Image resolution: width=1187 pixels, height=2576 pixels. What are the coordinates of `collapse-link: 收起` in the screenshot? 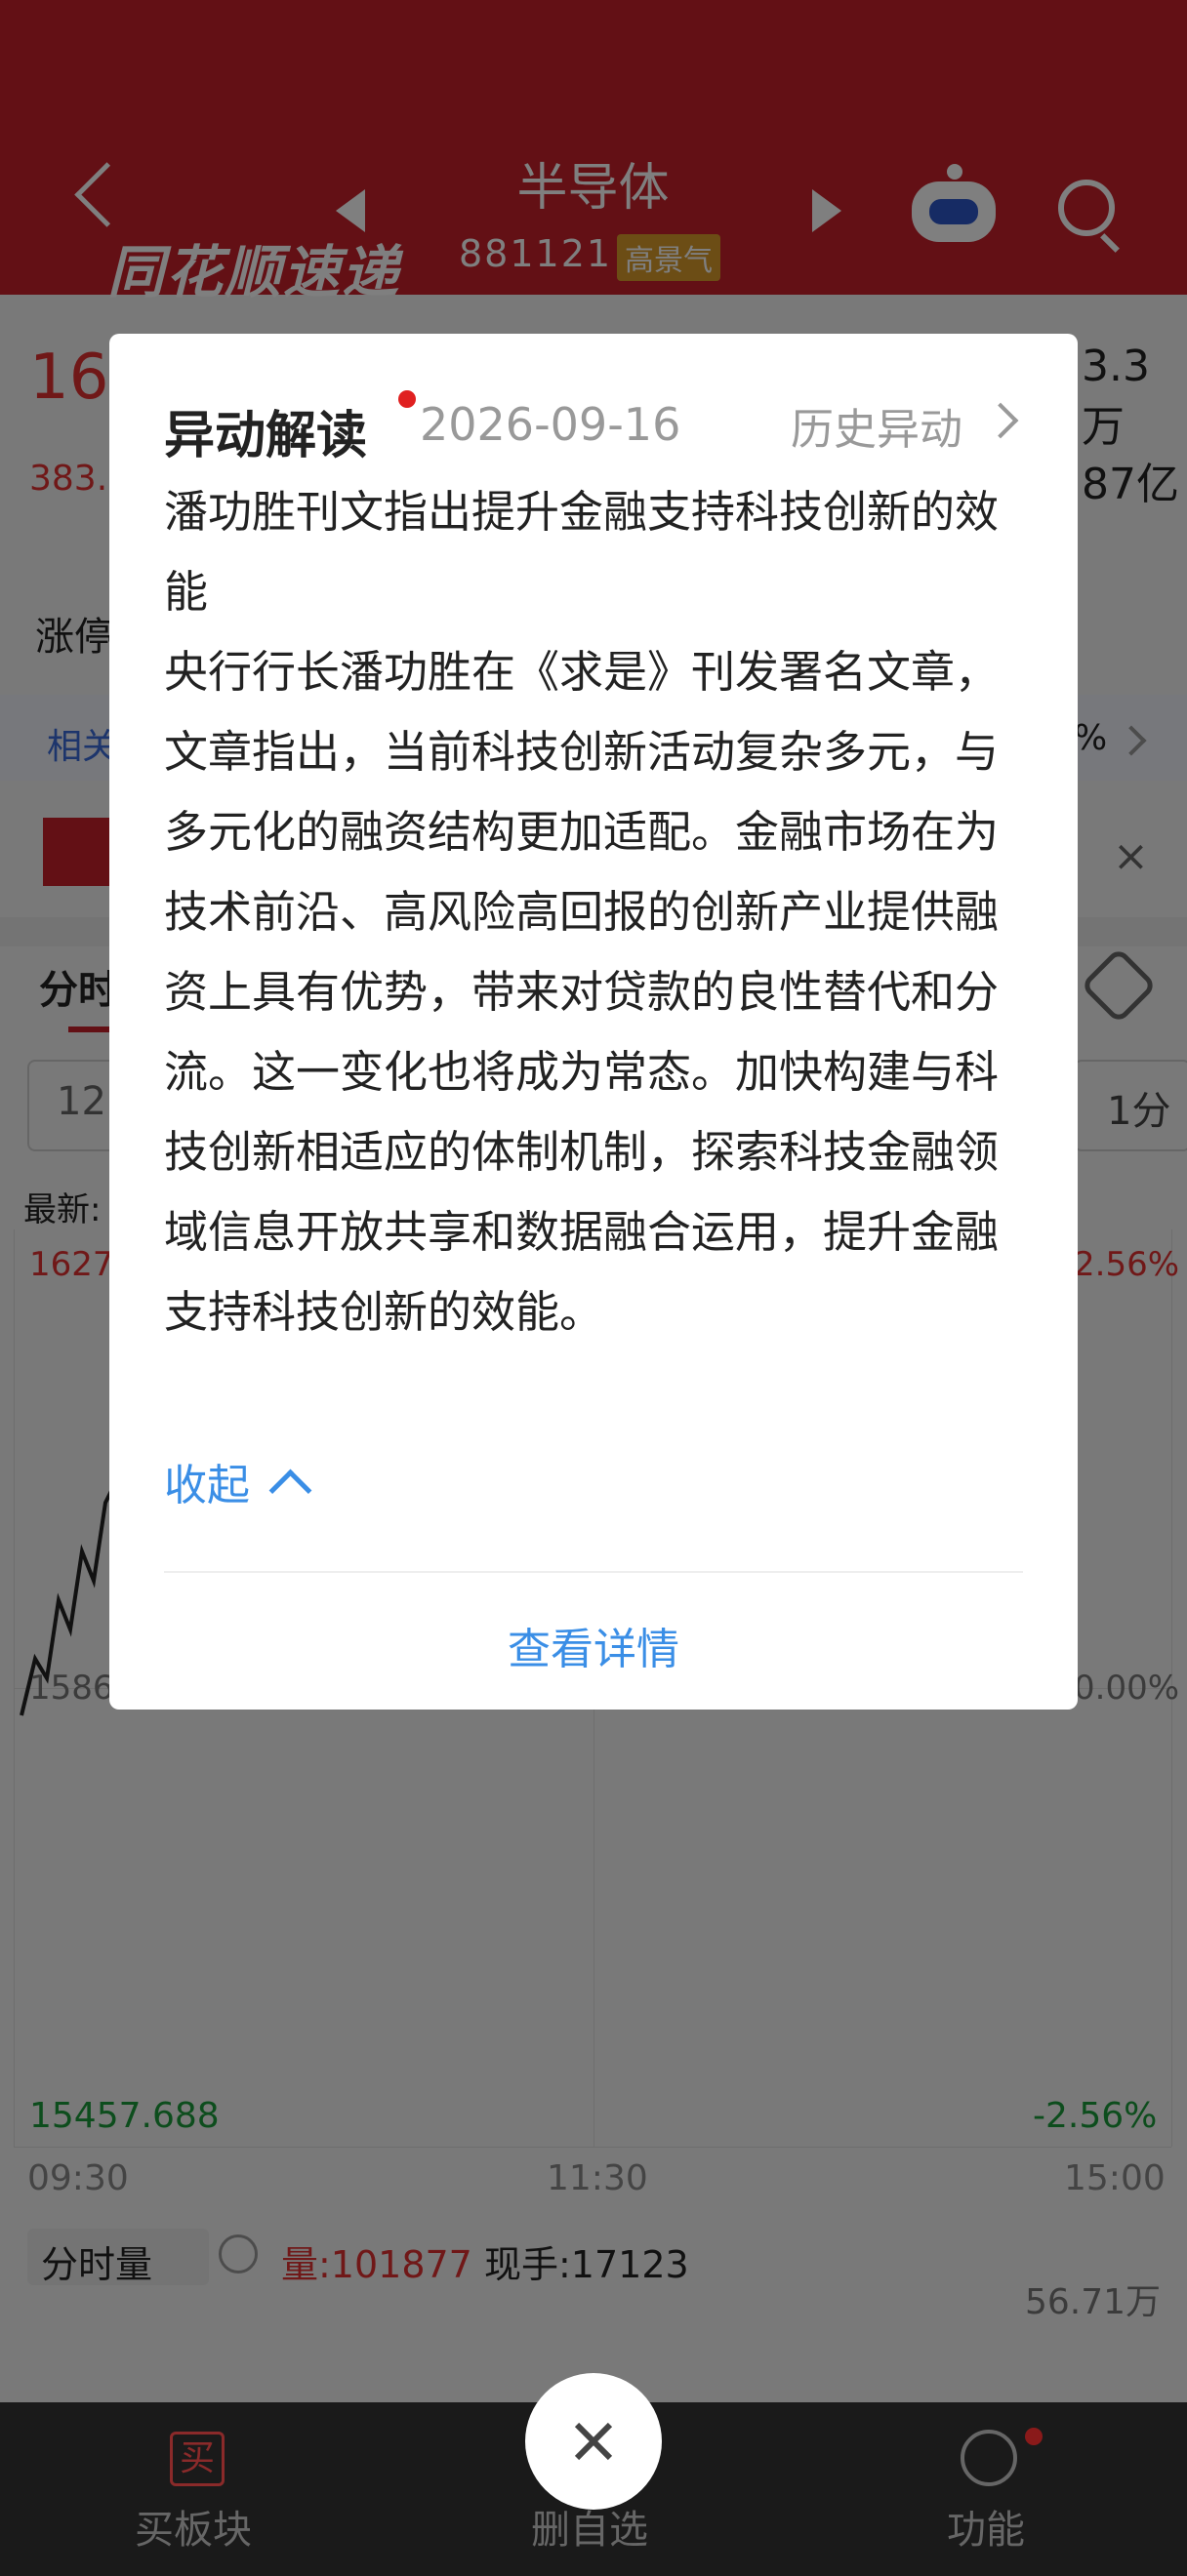 It's located at (207, 1481).